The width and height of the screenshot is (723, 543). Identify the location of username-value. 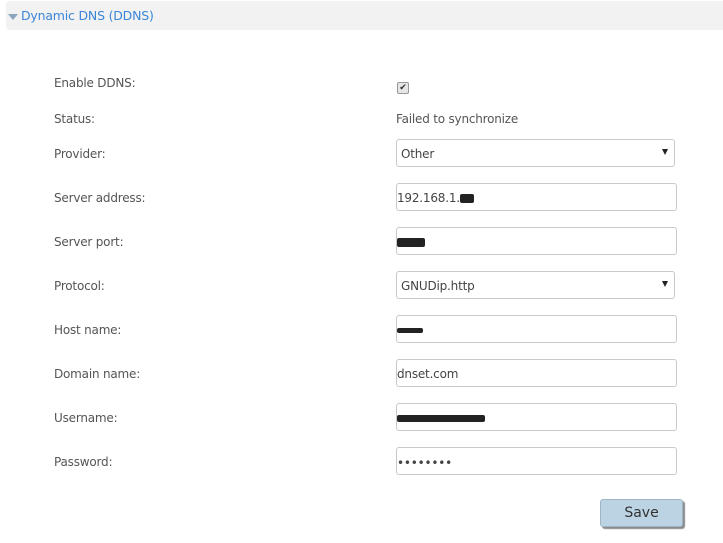
(441, 418).